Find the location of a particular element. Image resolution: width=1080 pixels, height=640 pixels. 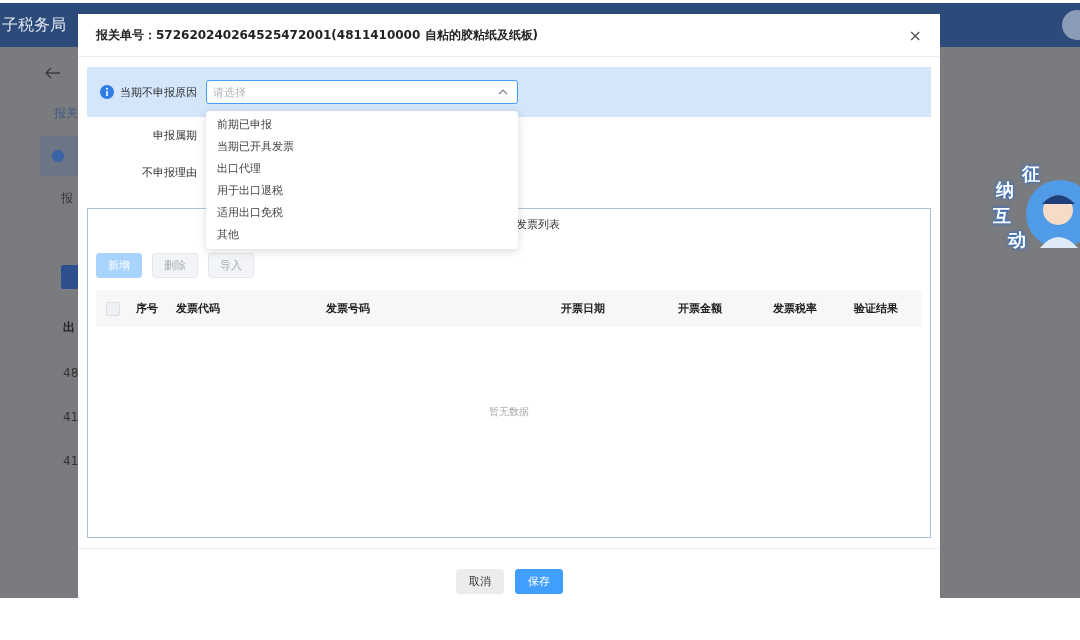

badge-character: 动 is located at coordinates (1017, 240).